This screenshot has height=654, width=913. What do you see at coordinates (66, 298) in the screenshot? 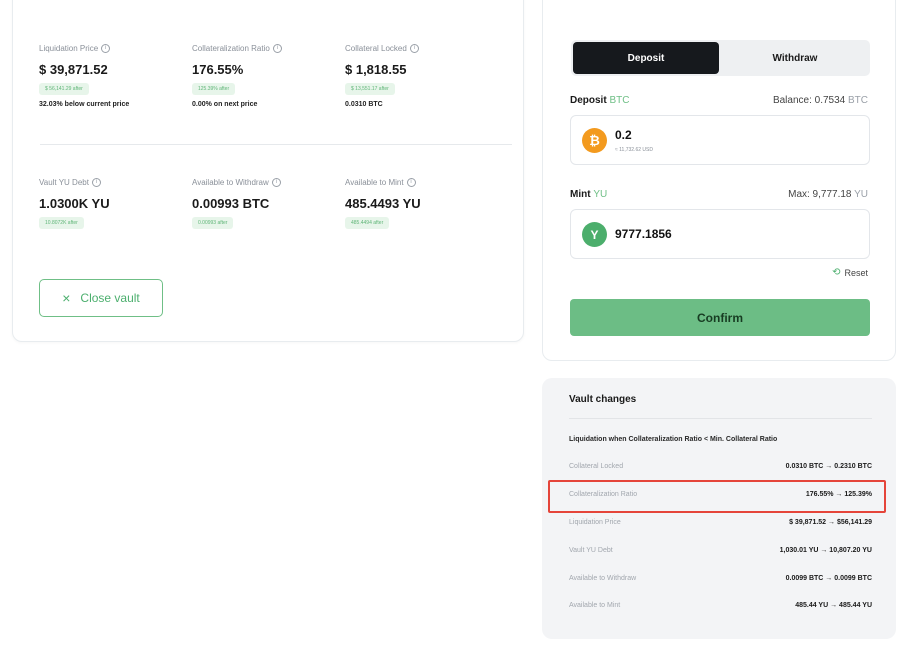
I see `close-icon: ×` at bounding box center [66, 298].